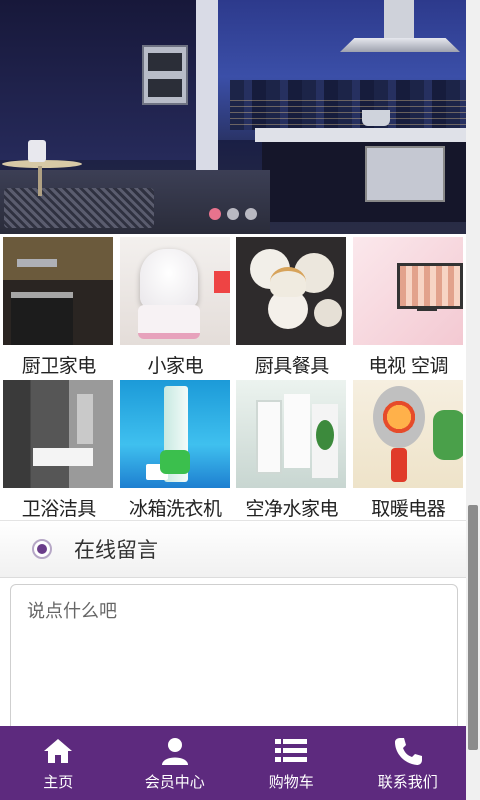  I want to click on category-item-6: 空净水家电, so click(291, 448).